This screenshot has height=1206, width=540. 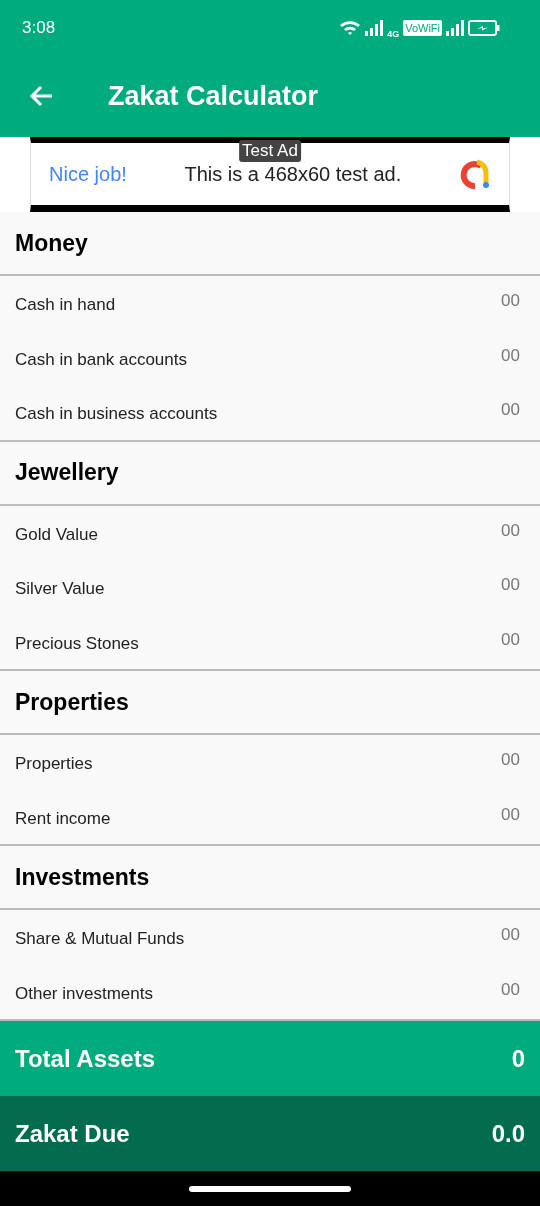 What do you see at coordinates (84, 993) in the screenshot?
I see `field-label: Other investments` at bounding box center [84, 993].